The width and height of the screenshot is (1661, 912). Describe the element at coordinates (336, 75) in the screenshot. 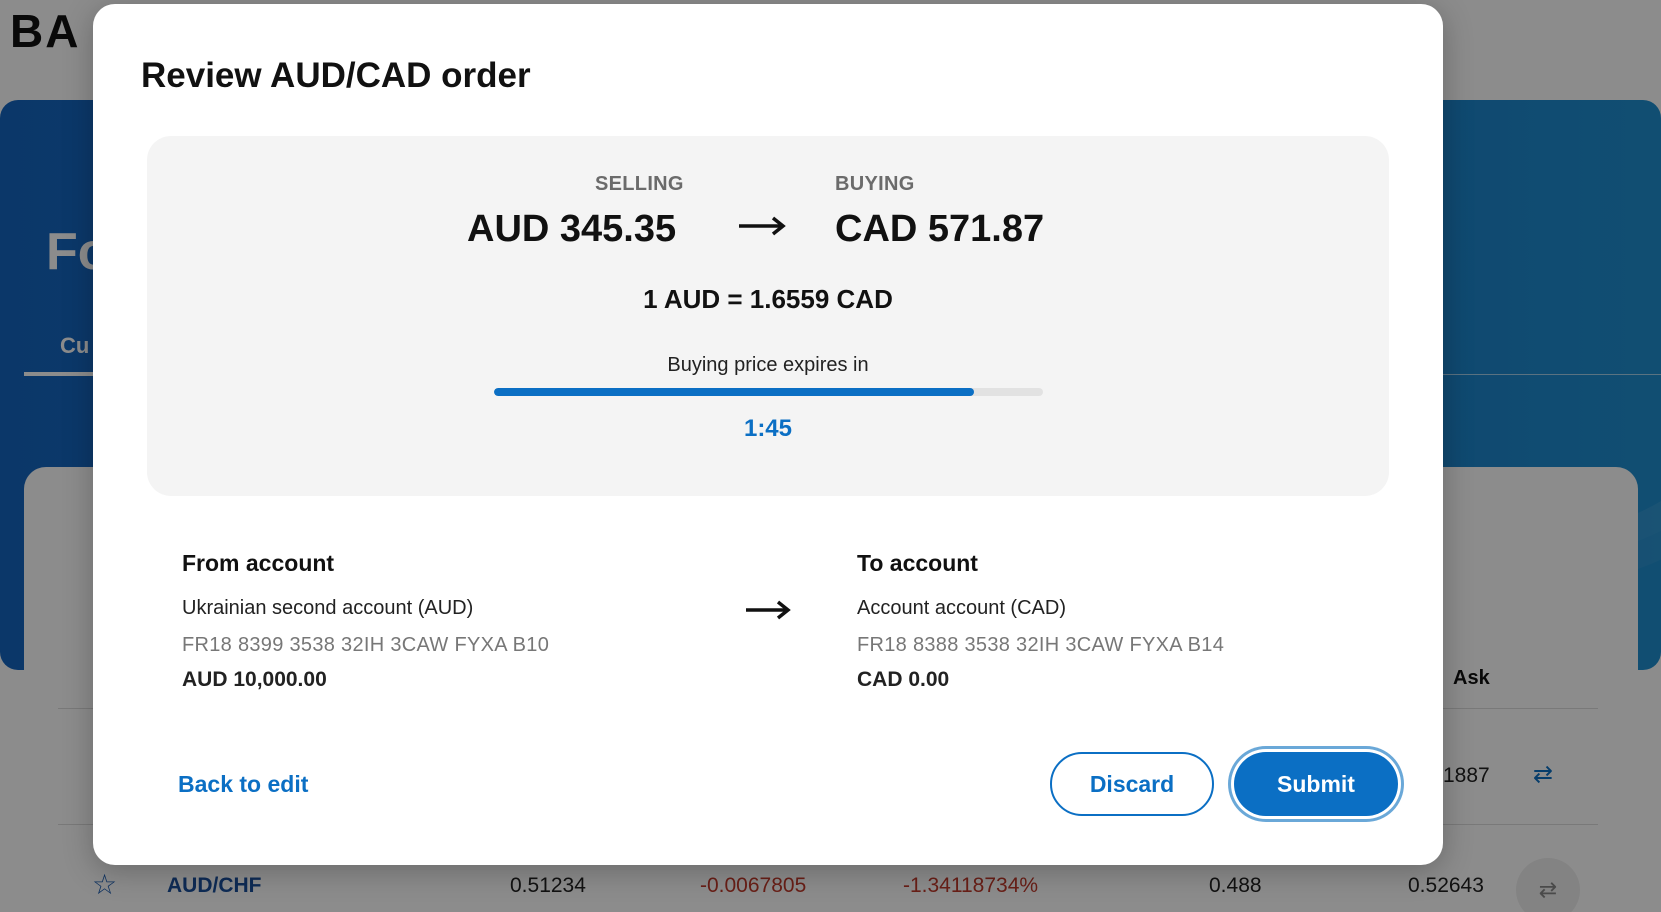

I see `dialog-title: Review AUD/CAD order` at that location.